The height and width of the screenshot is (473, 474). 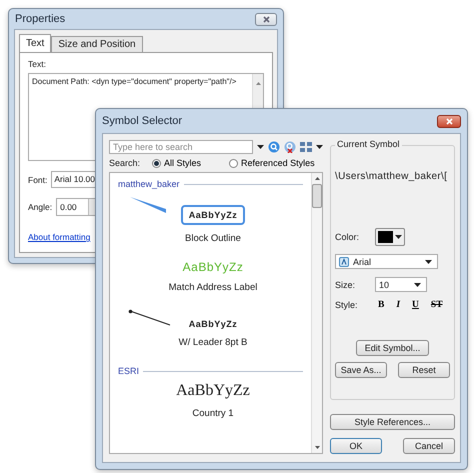 I want to click on window-title: Symbol Selector, so click(x=142, y=121).